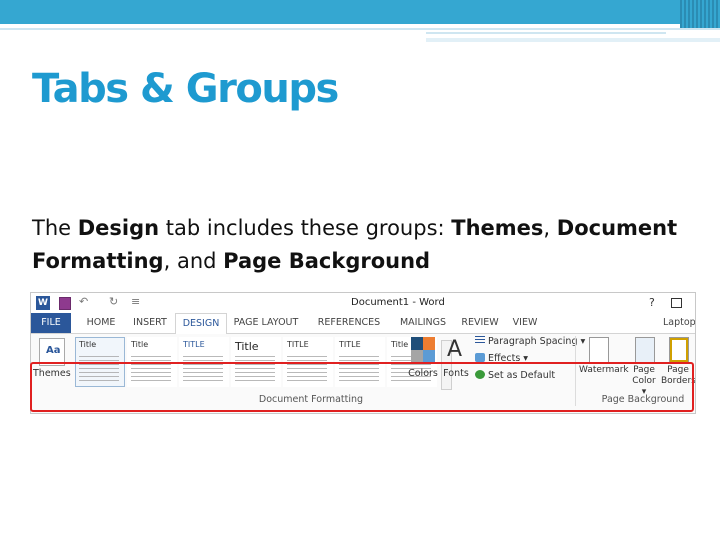 The width and height of the screenshot is (720, 540). What do you see at coordinates (43, 303) in the screenshot?
I see `word-app-icon: W` at bounding box center [43, 303].